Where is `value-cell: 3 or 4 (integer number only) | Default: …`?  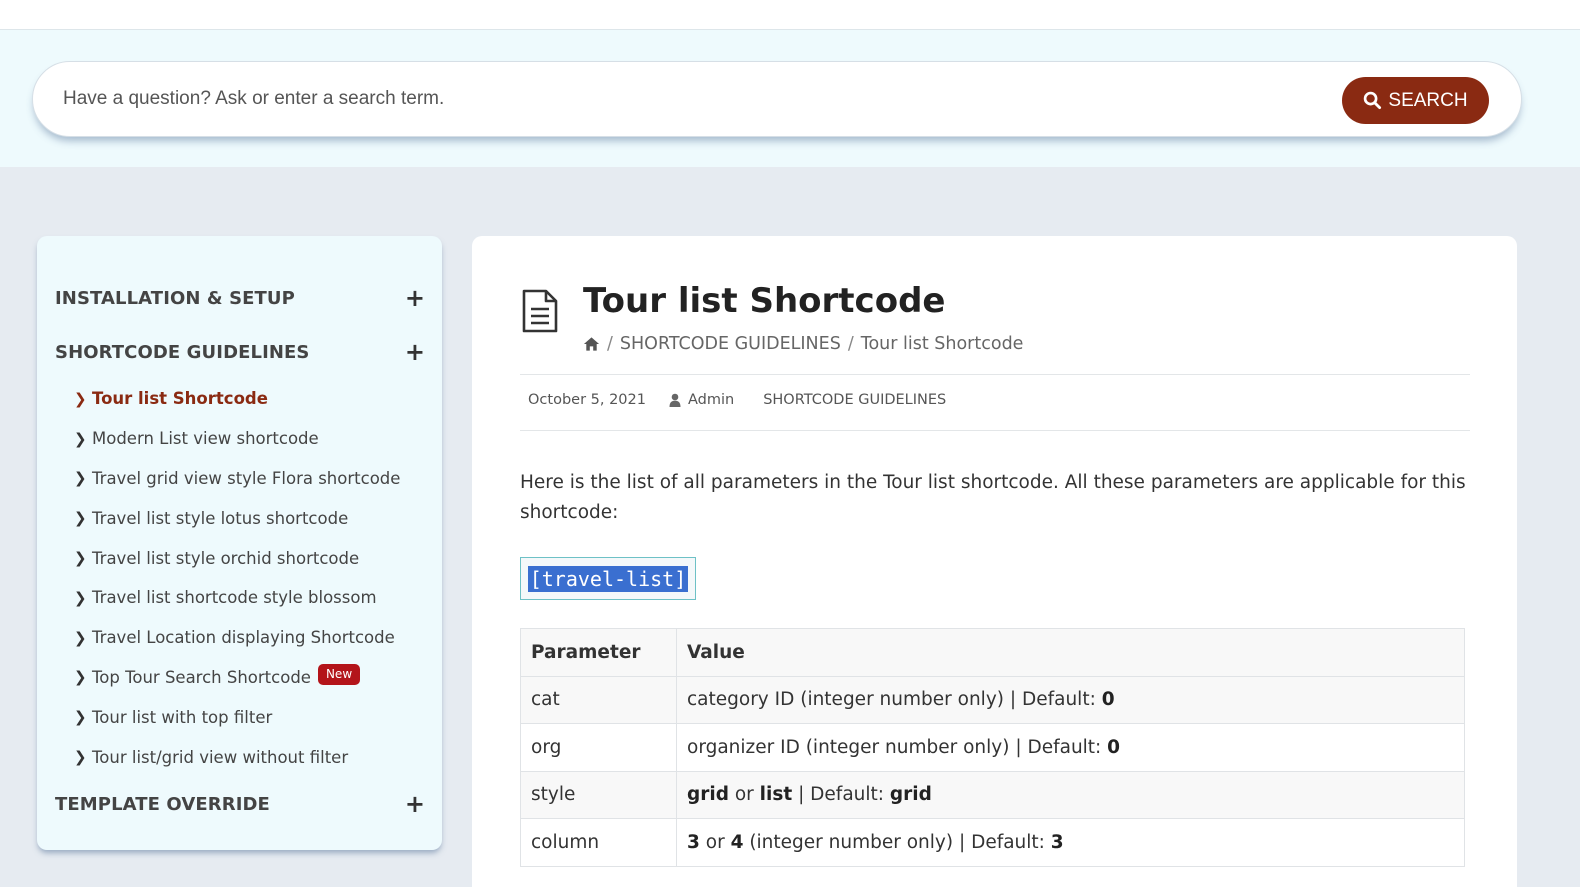
value-cell: 3 or 4 (integer number only) | Default: … is located at coordinates (1070, 842).